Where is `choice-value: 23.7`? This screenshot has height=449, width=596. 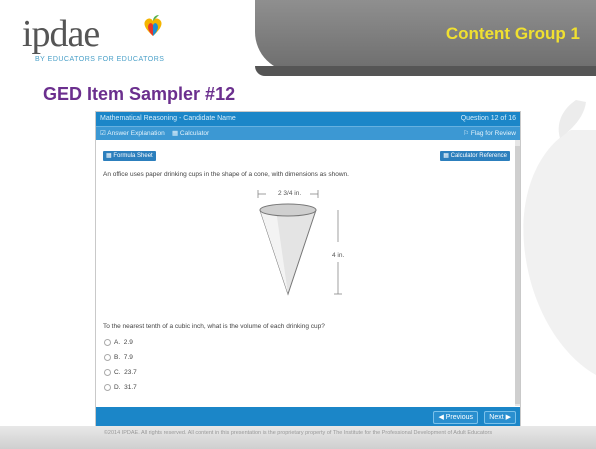
choice-value: 23.7 is located at coordinates (130, 373).